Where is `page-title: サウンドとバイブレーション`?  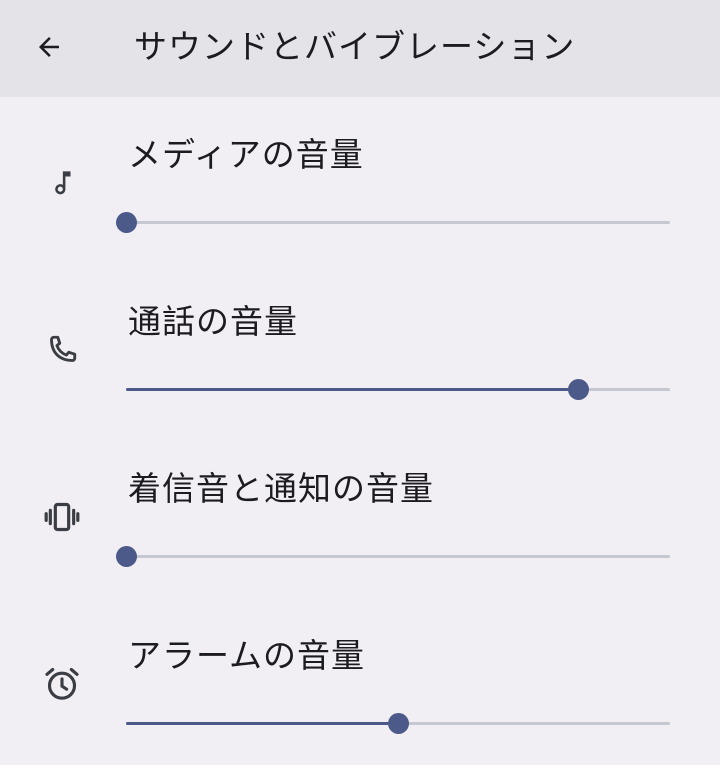 page-title: サウンドとバイブレーション is located at coordinates (355, 46).